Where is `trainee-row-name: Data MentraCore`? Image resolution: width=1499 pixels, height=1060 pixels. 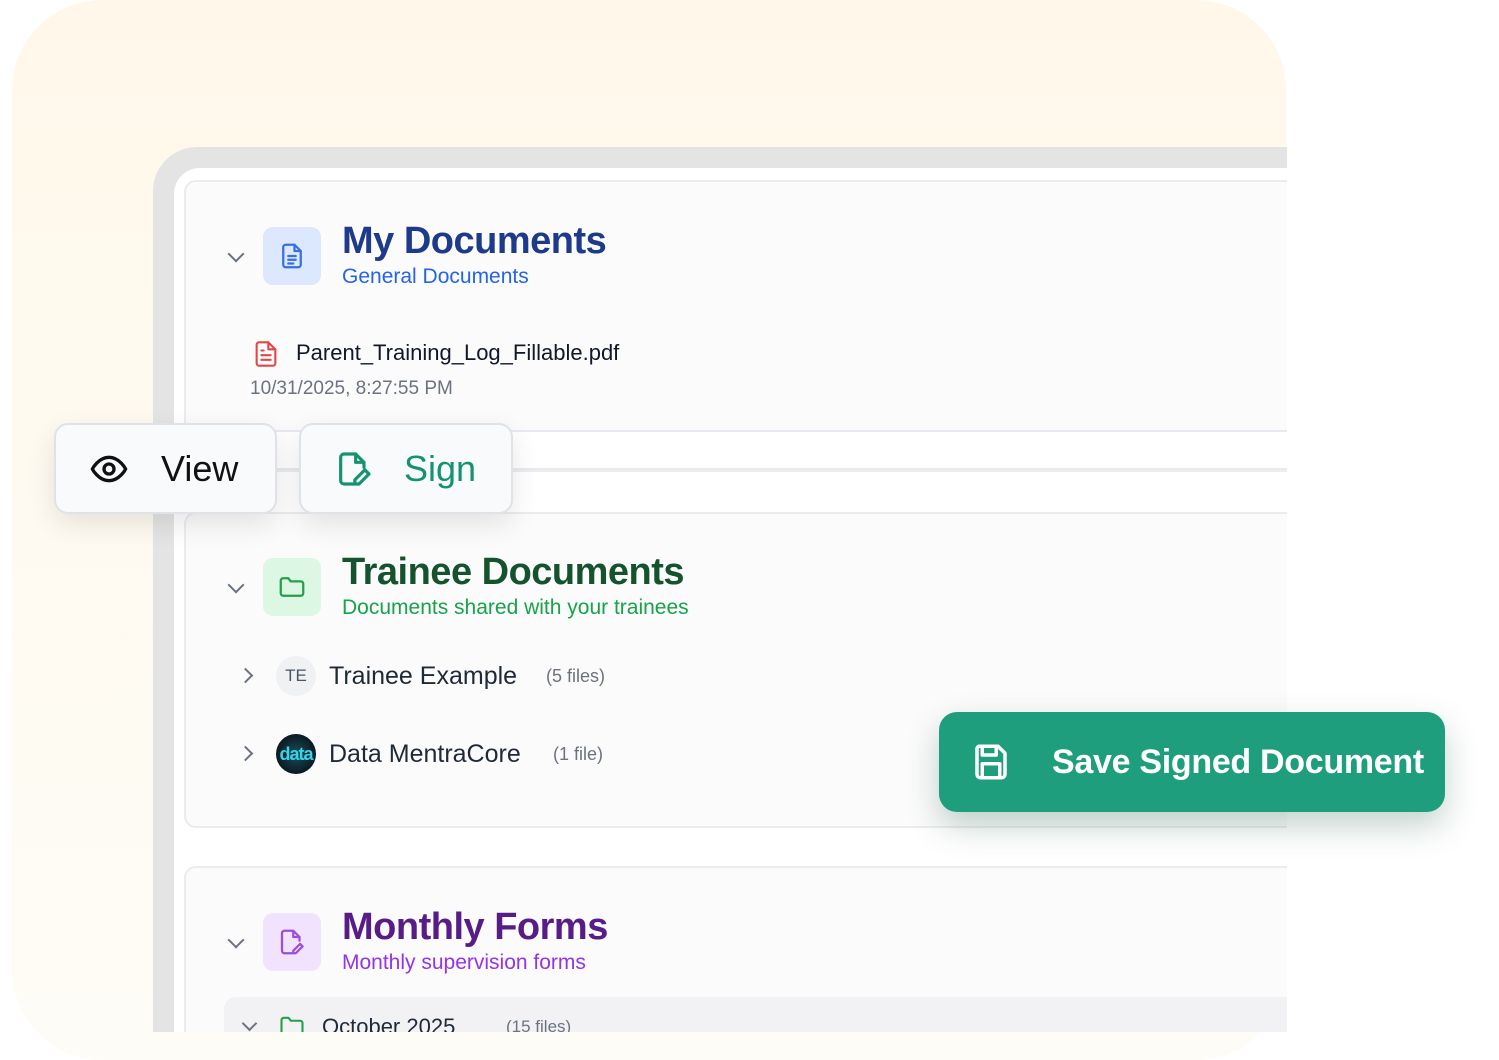
trainee-row-name: Data MentraCore is located at coordinates (425, 754).